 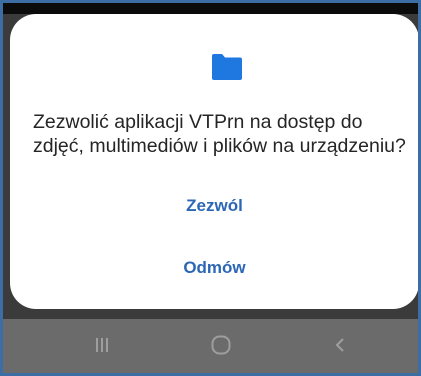 I want to click on deny-button: Odmów, so click(x=214, y=268).